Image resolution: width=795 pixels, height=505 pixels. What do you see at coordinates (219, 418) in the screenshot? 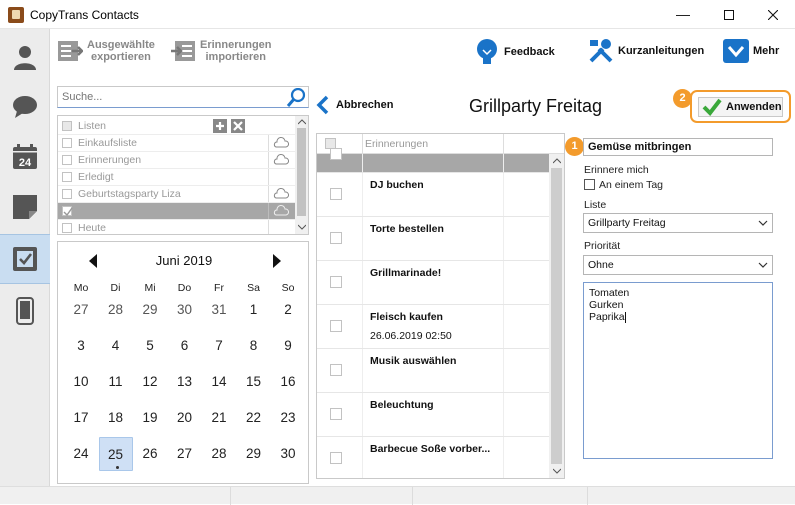
I see `calendar-day: 21` at bounding box center [219, 418].